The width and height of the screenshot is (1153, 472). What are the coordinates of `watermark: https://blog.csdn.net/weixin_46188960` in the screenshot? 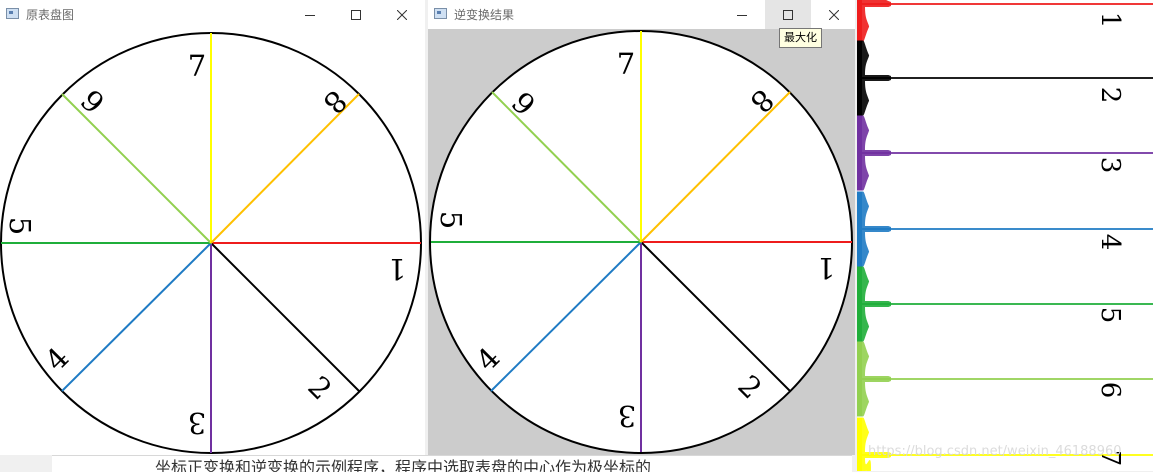 It's located at (995, 451).